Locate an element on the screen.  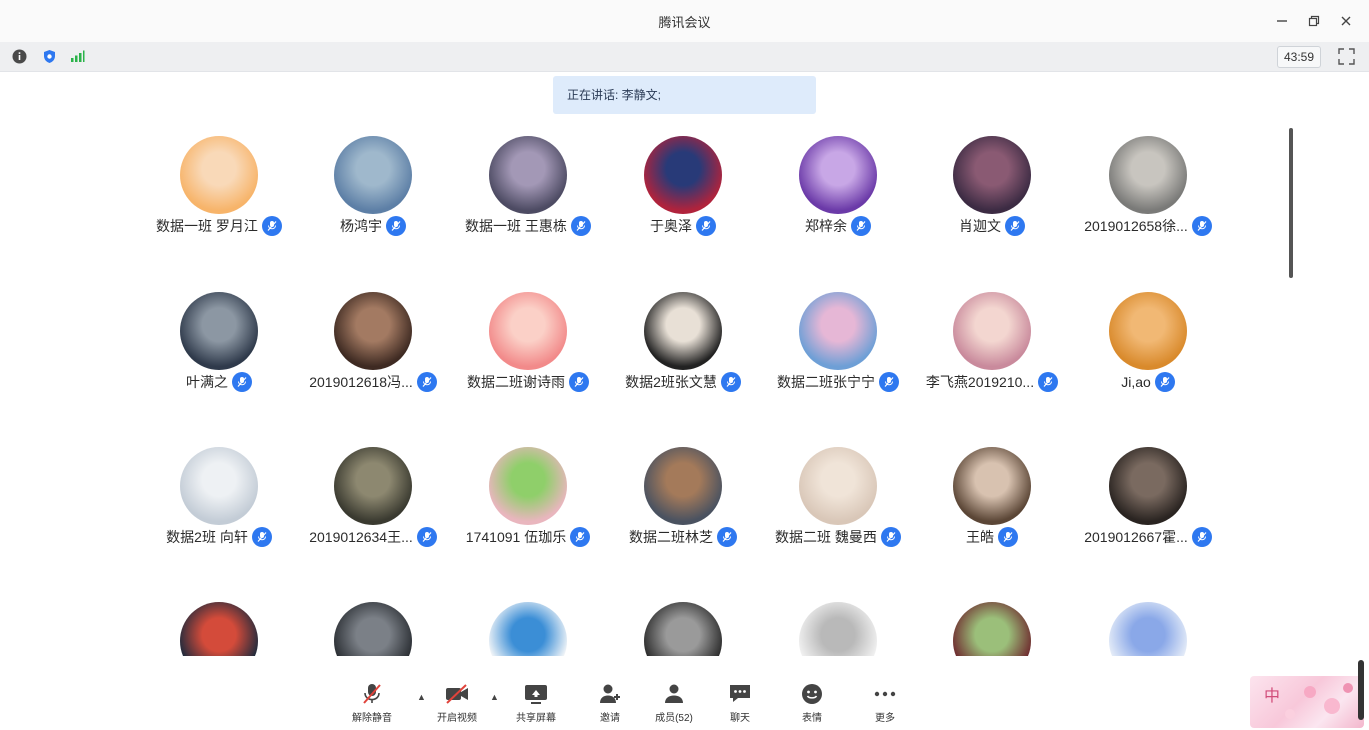
participant-tile: 数据一班 罗月江 is located at coordinates (219, 188).